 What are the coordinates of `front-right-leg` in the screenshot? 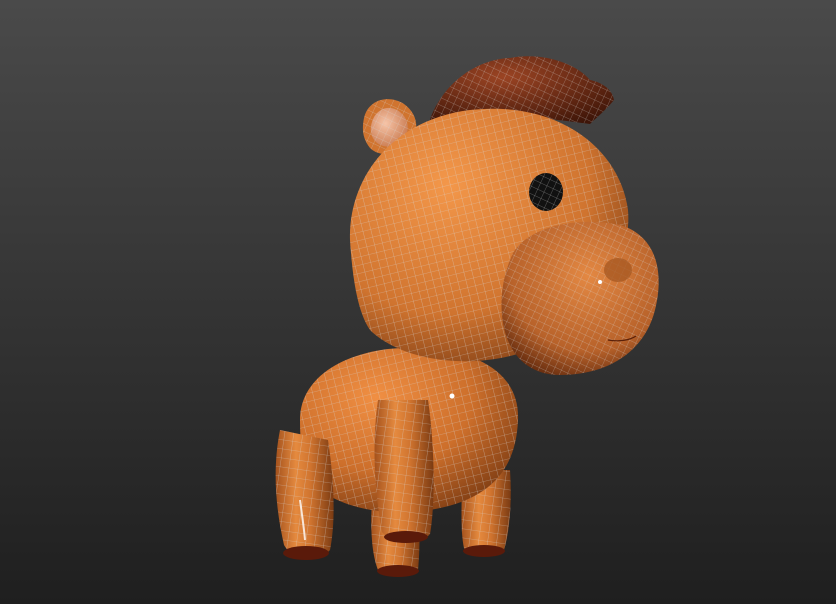 It's located at (404, 471).